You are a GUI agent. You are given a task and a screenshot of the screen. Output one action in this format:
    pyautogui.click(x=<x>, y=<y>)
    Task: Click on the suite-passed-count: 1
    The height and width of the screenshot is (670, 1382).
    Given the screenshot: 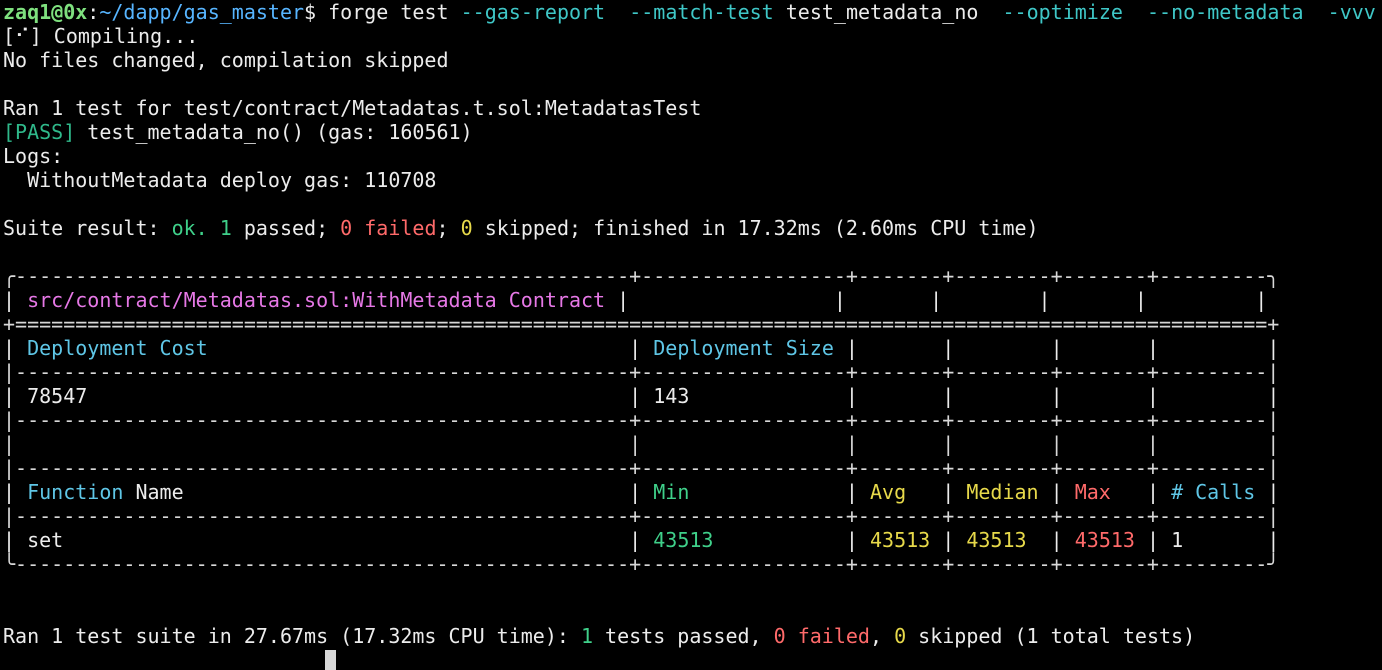 What is the action you would take?
    pyautogui.click(x=225, y=228)
    